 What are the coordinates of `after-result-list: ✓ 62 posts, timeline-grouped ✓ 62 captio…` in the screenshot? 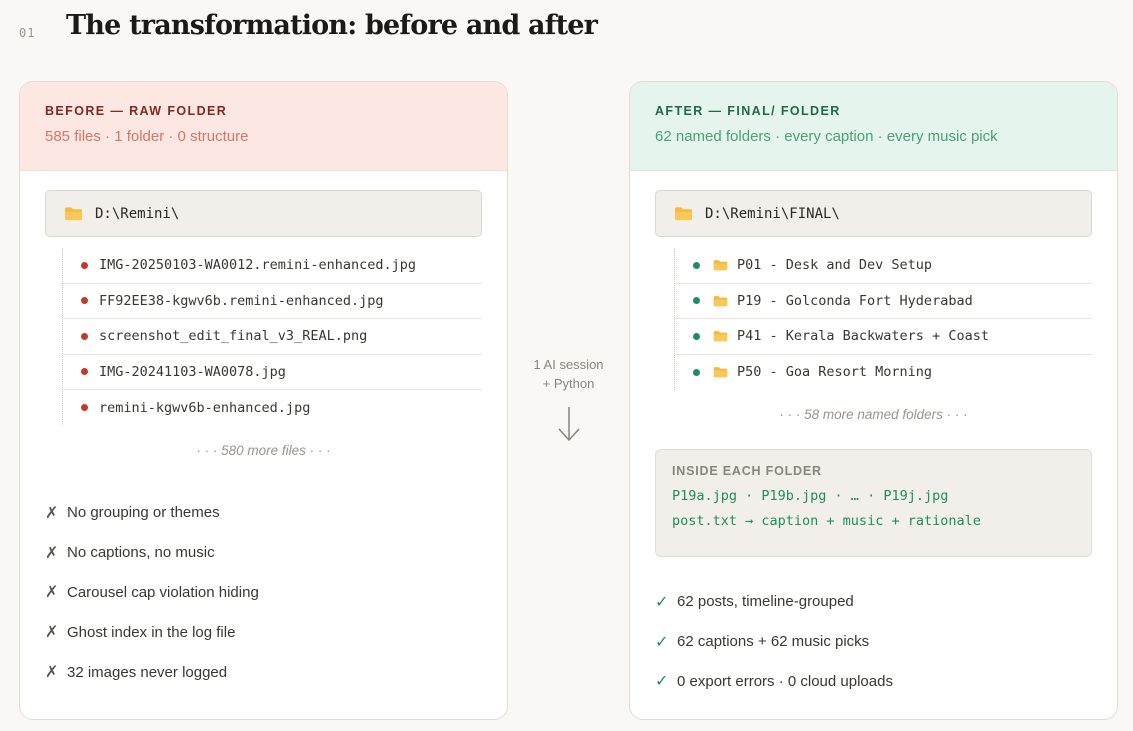 It's located at (774, 641).